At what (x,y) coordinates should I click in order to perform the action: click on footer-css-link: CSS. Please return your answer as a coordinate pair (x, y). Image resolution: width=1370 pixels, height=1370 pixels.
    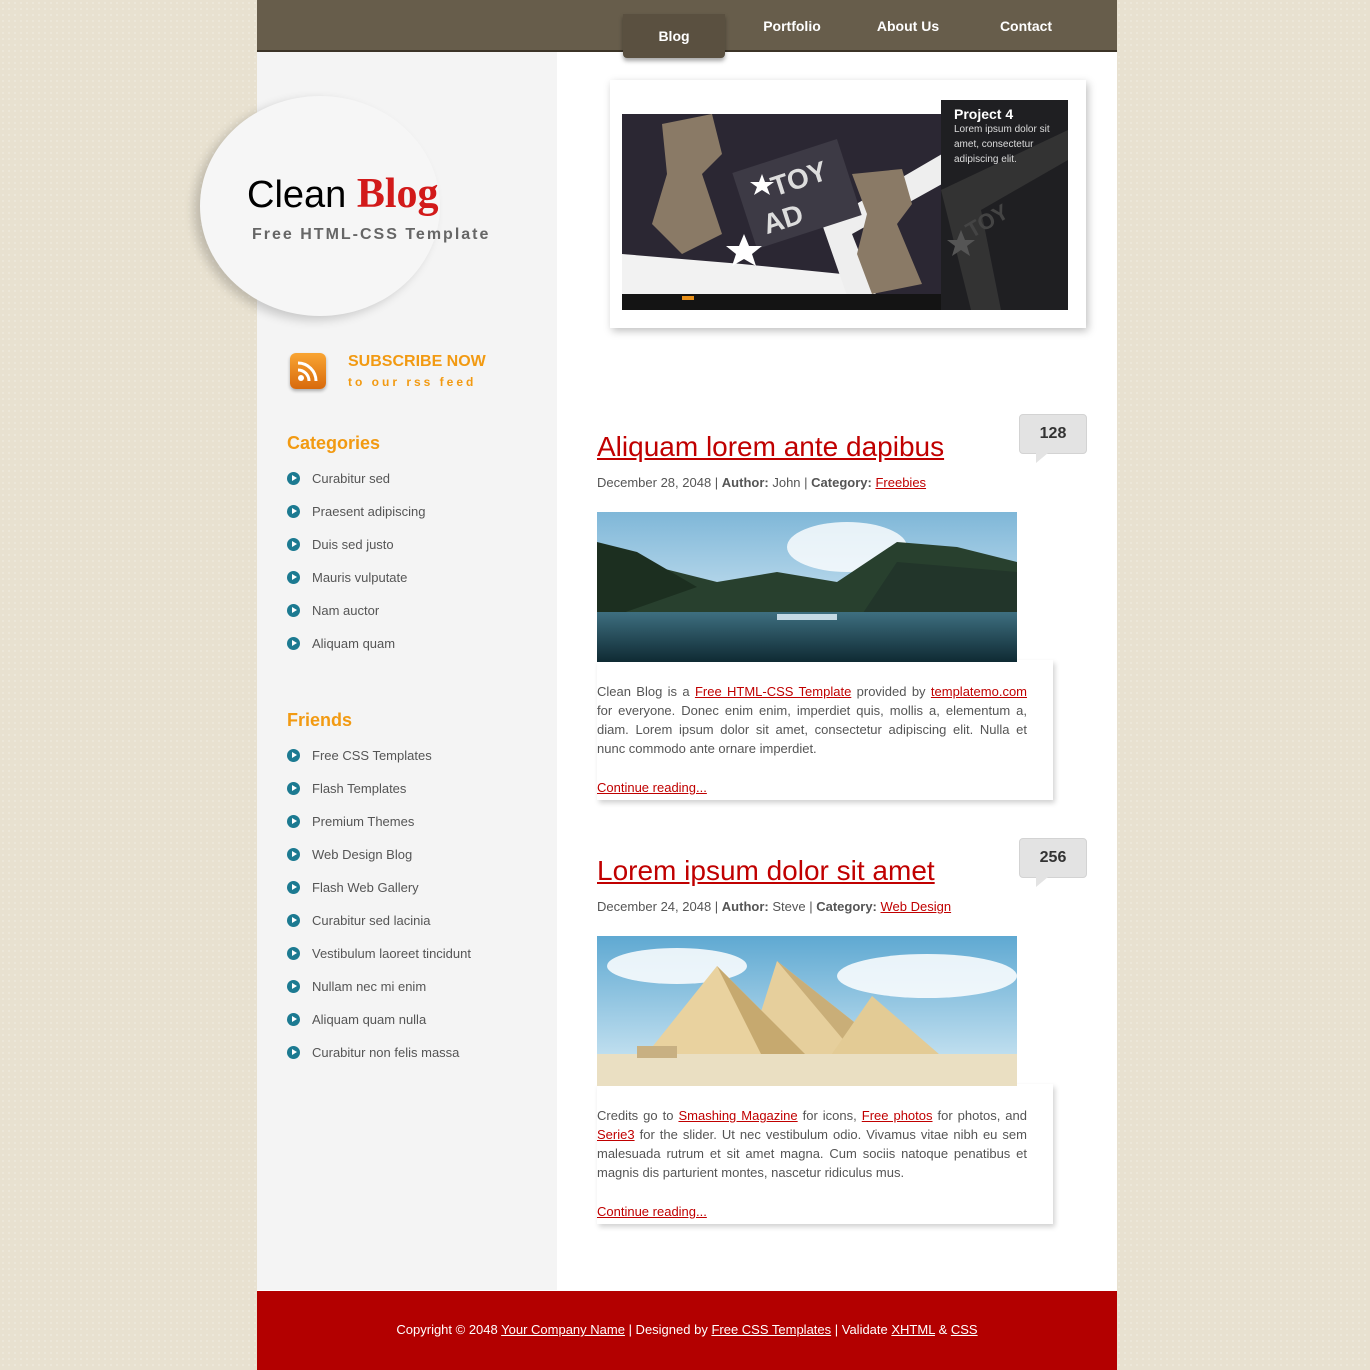
    Looking at the image, I should click on (964, 1329).